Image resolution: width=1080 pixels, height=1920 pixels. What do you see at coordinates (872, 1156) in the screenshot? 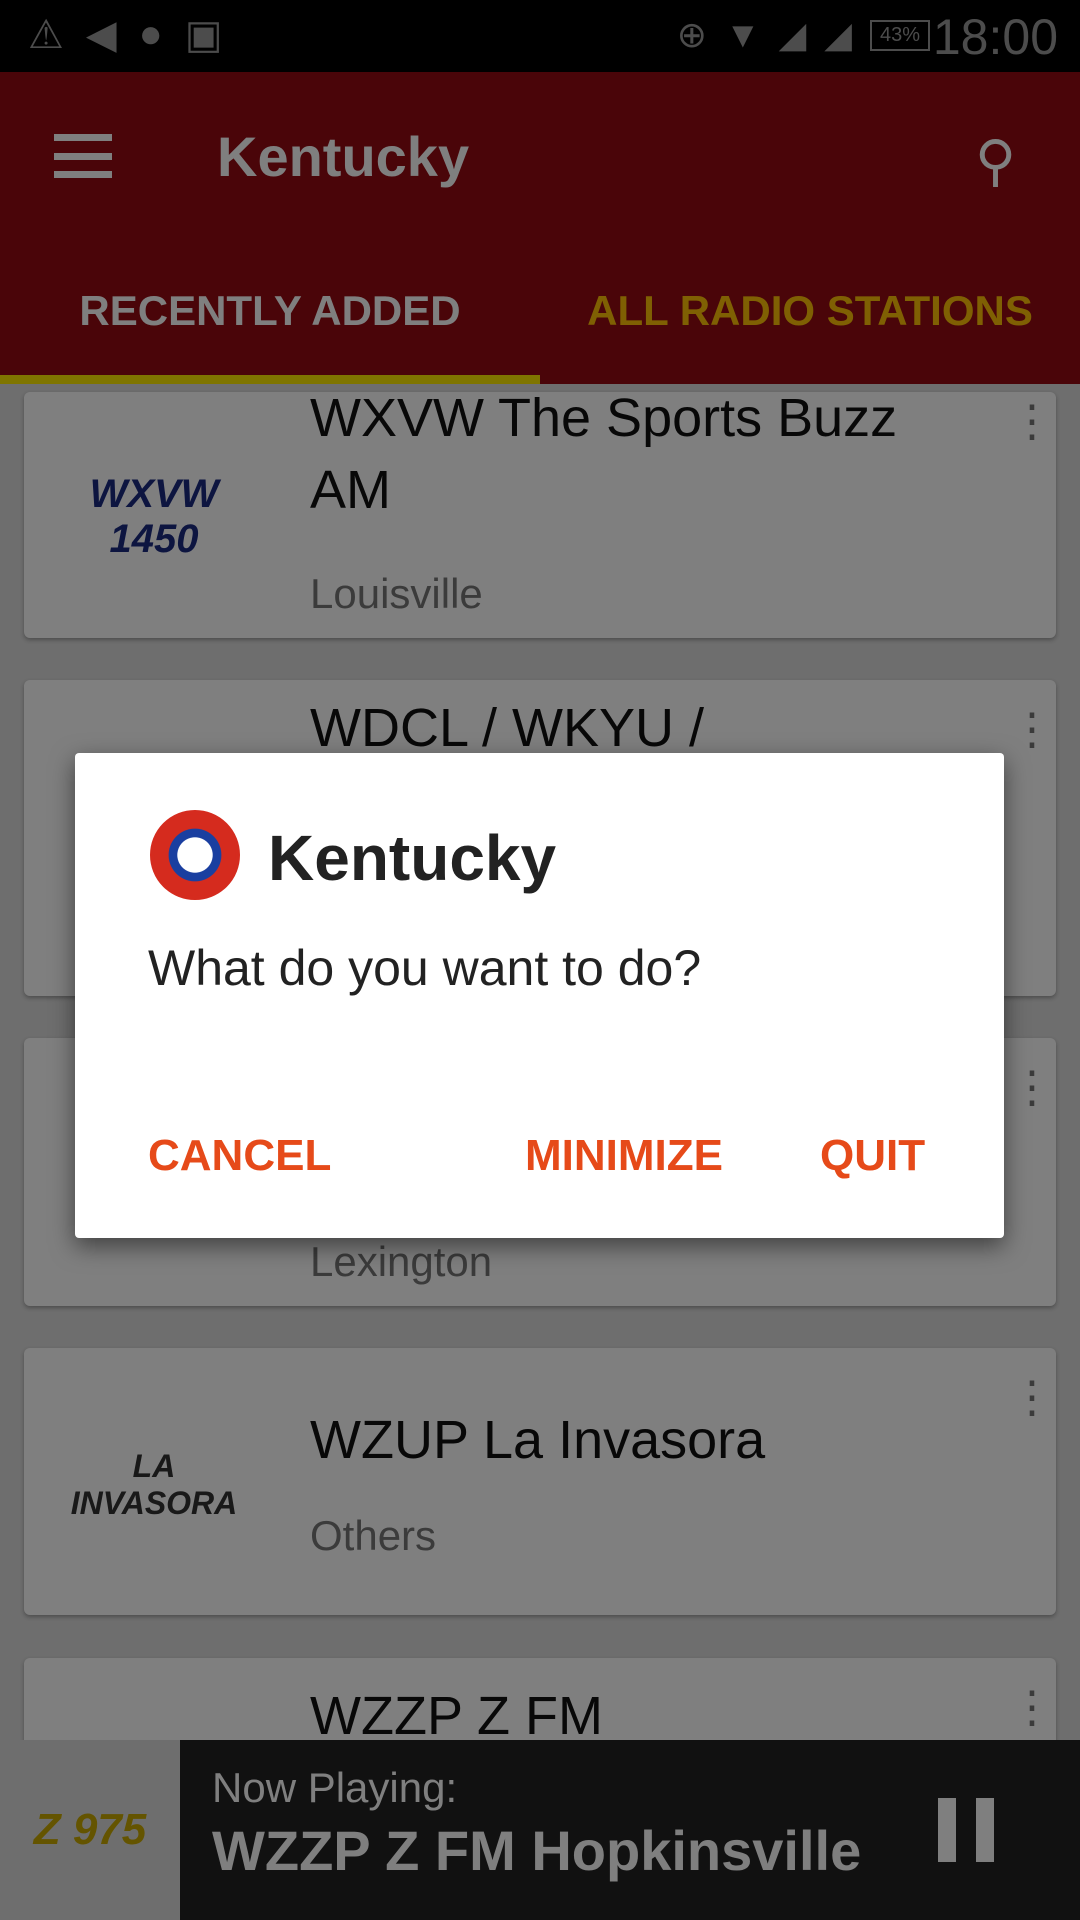
I see `quit-button: QUIT` at bounding box center [872, 1156].